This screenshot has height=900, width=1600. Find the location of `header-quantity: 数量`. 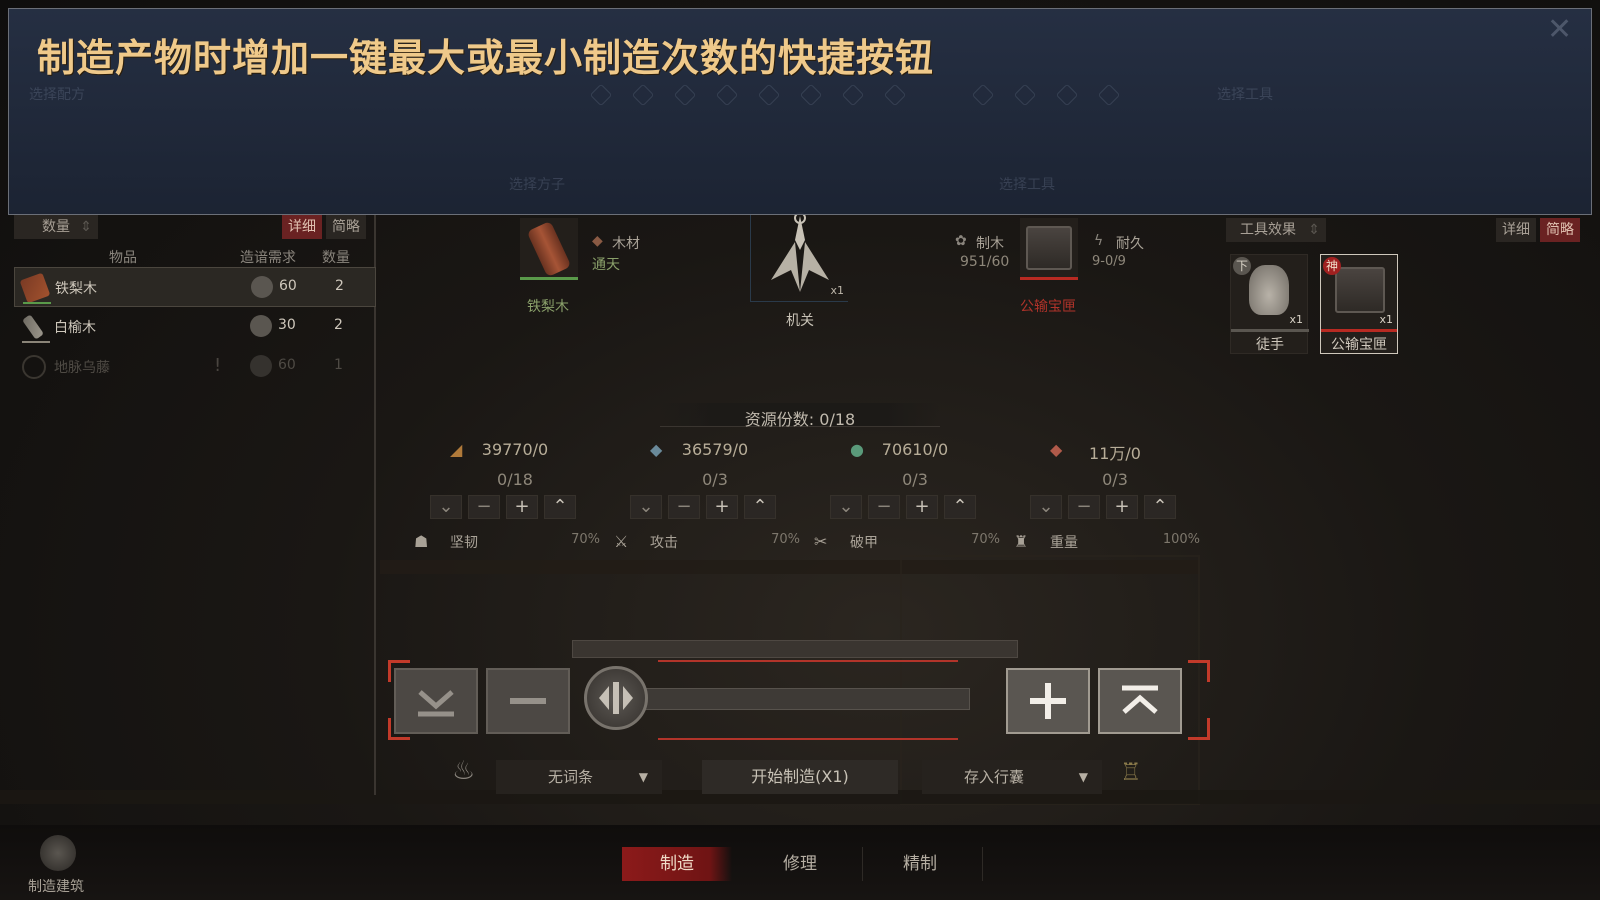

header-quantity: 数量 is located at coordinates (336, 258).